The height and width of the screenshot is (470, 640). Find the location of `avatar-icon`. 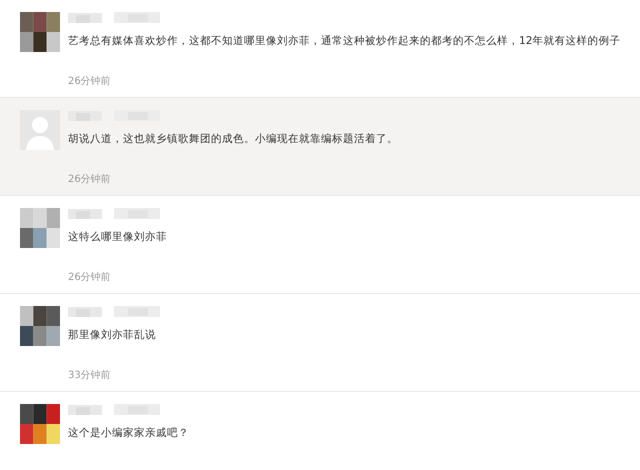

avatar-icon is located at coordinates (40, 130).